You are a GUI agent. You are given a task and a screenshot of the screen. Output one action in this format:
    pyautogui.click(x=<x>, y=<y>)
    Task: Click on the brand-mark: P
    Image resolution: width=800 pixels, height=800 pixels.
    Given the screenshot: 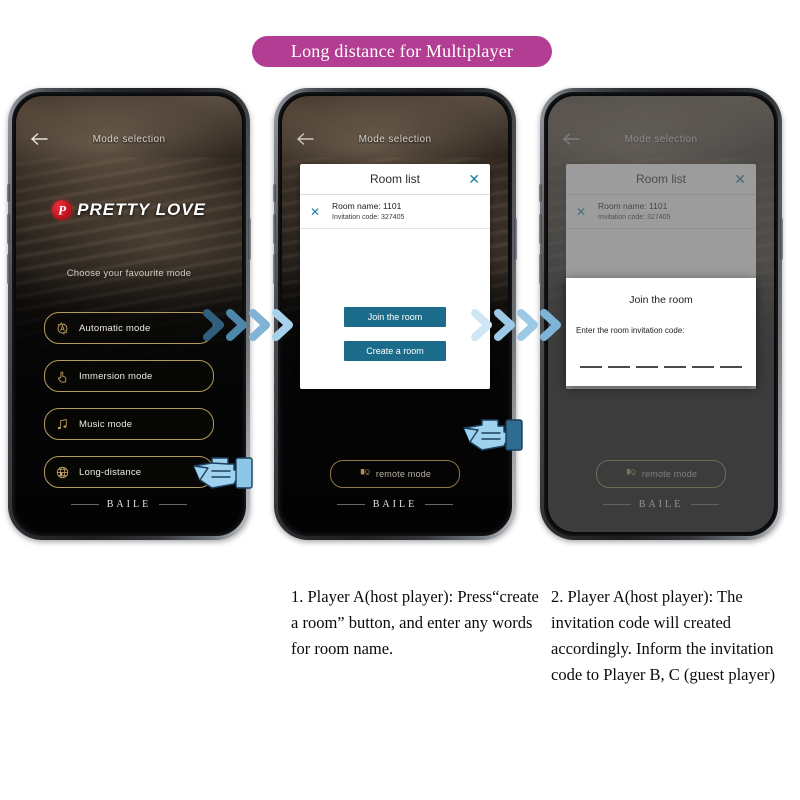 What is the action you would take?
    pyautogui.click(x=62, y=209)
    